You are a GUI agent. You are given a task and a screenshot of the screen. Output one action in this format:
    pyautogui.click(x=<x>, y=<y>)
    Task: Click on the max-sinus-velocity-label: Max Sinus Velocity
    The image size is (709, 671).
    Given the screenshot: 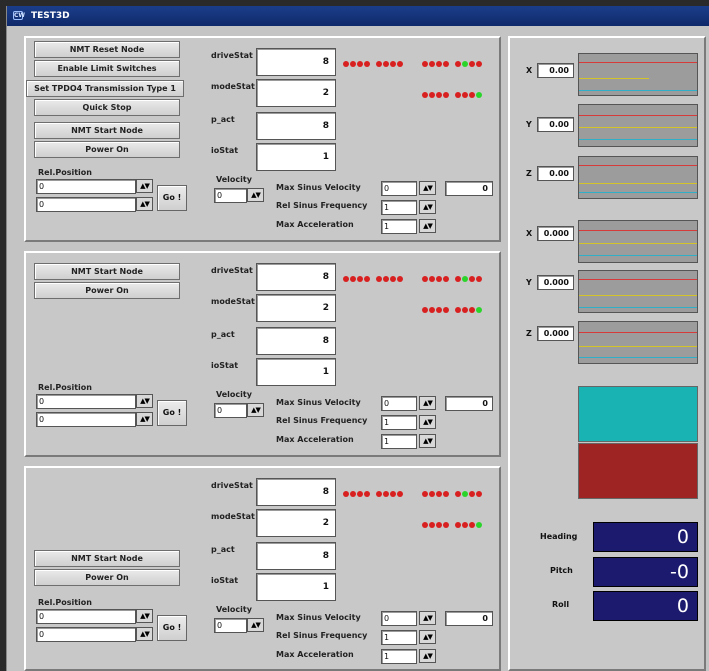 What is the action you would take?
    pyautogui.click(x=318, y=187)
    